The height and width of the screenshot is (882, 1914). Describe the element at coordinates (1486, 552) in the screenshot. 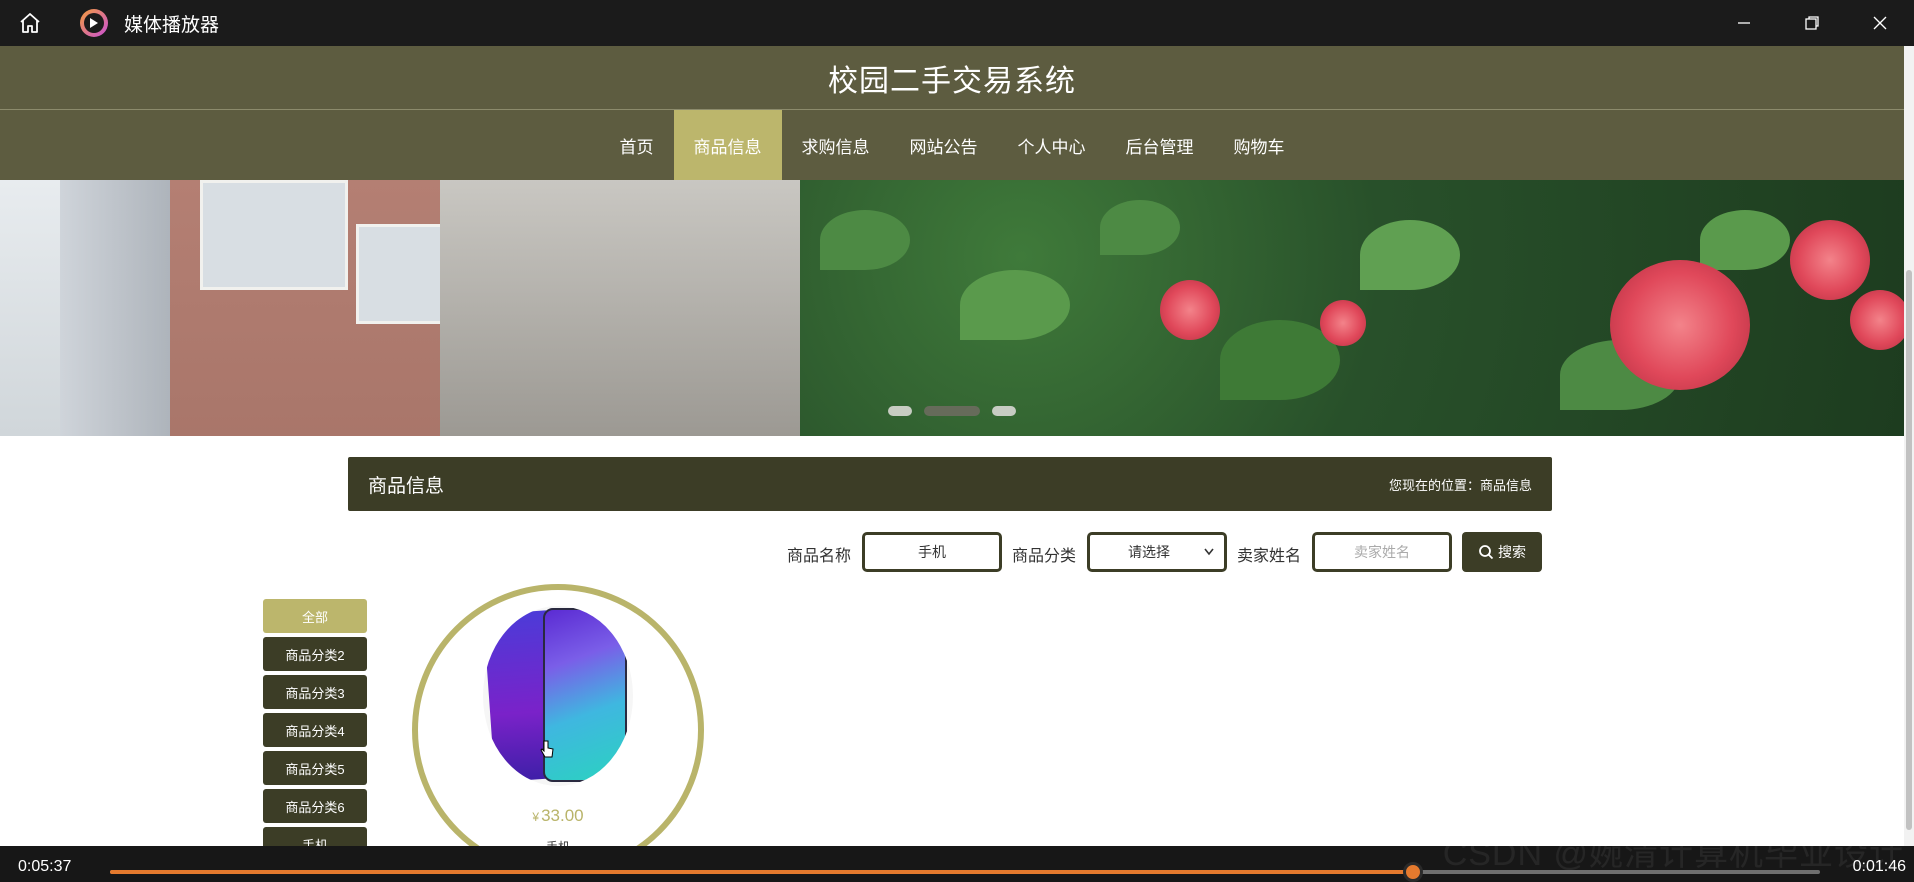

I see `search-icon` at that location.